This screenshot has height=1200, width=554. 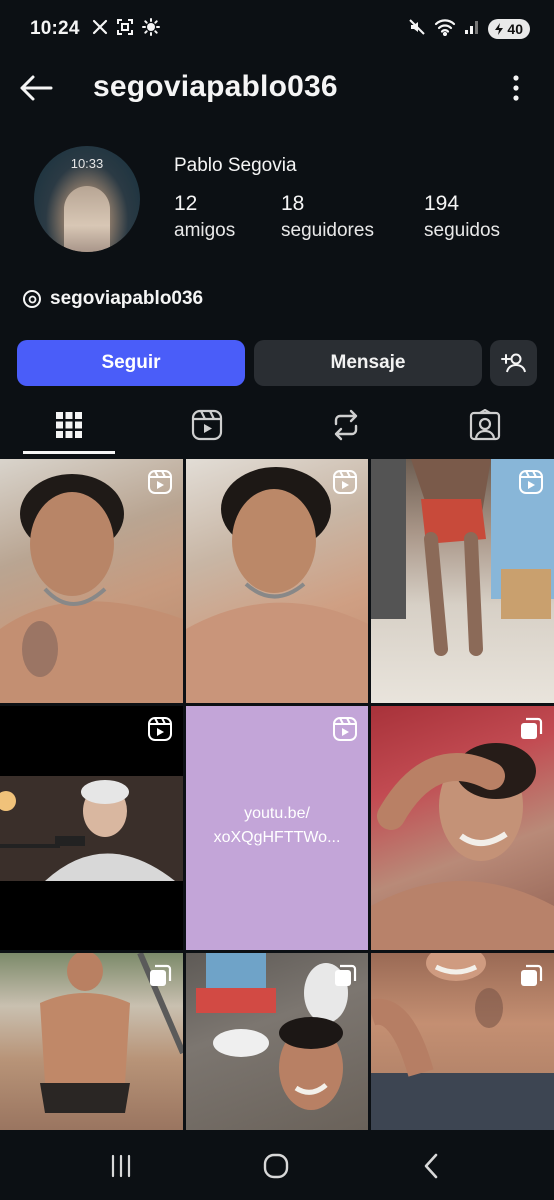 I want to click on brightness-icon, so click(x=150, y=29).